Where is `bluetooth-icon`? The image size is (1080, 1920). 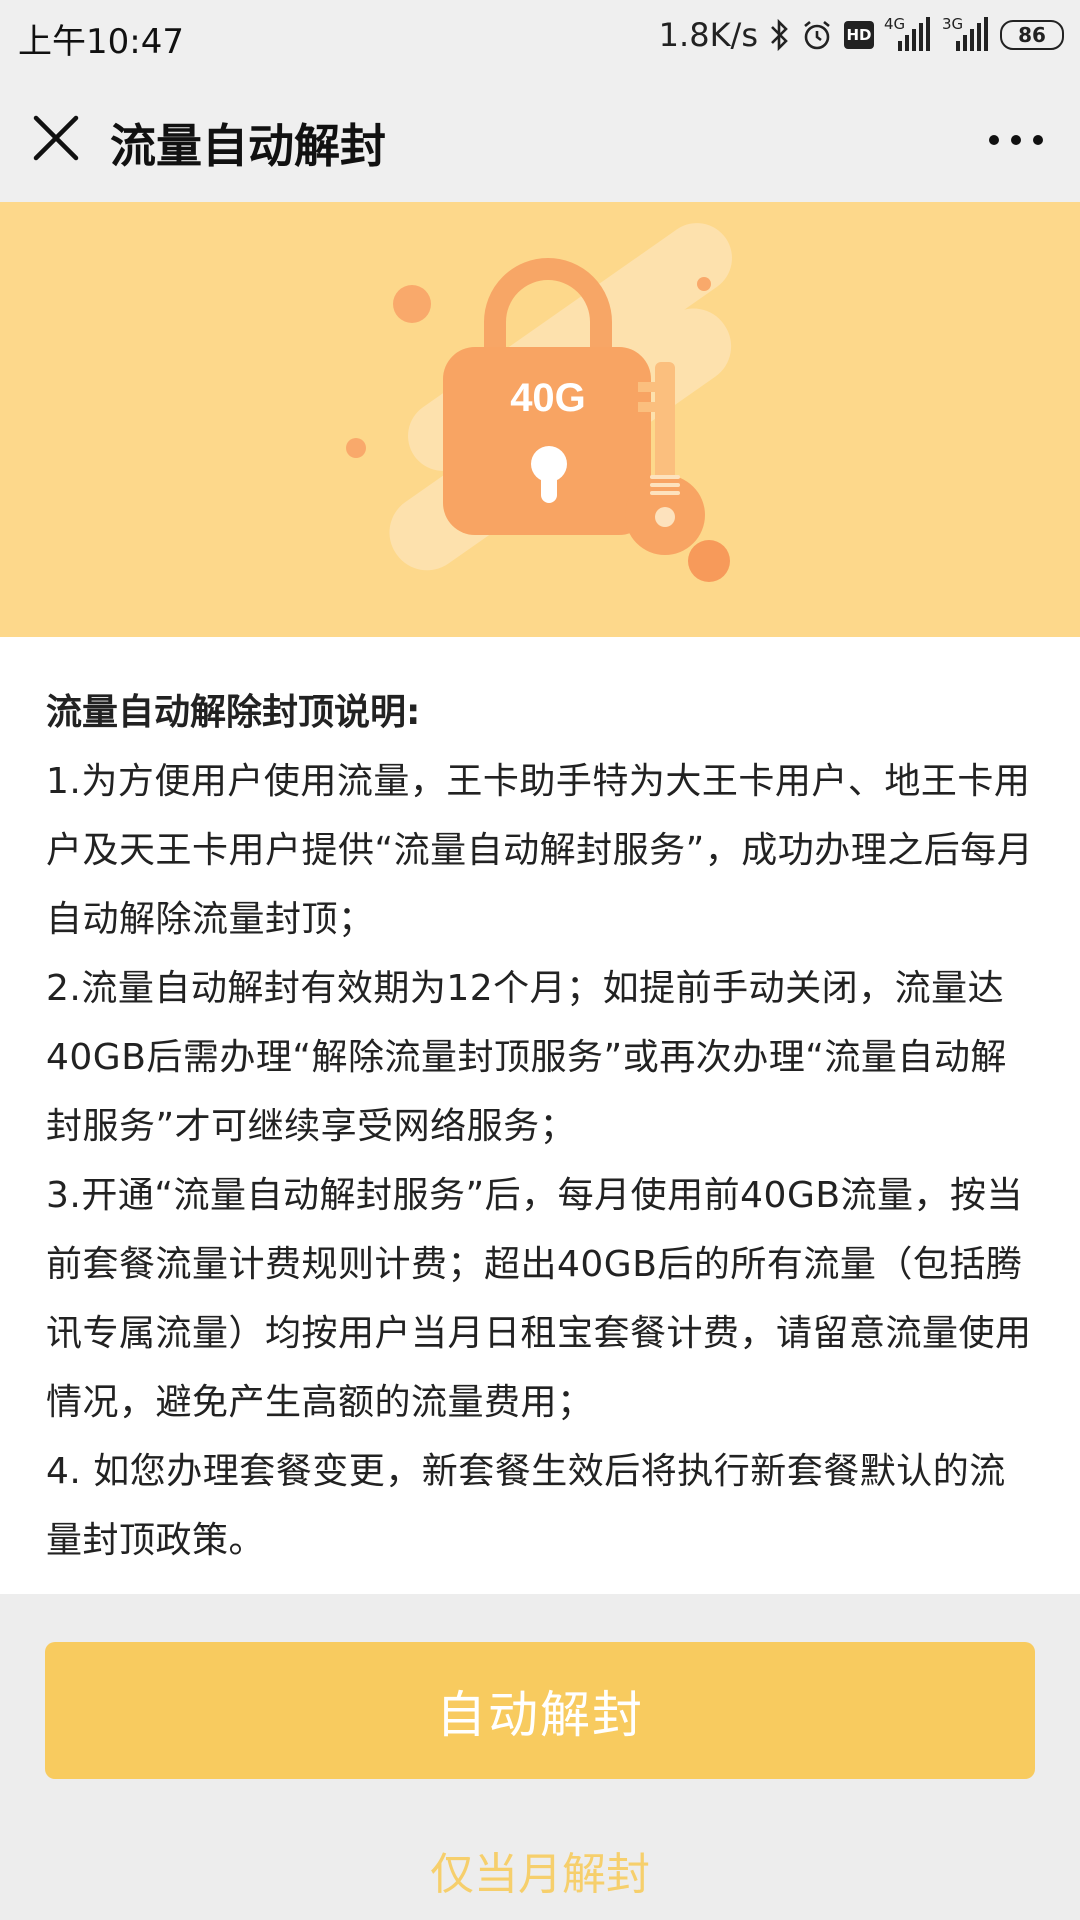 bluetooth-icon is located at coordinates (779, 35).